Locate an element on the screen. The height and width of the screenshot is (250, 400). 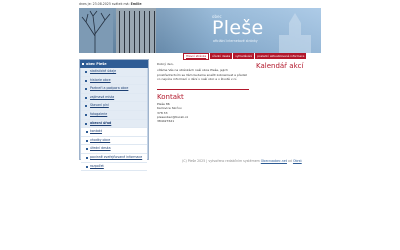
banner-subtitle: oficiální internetové stránky is located at coordinates (235, 41).